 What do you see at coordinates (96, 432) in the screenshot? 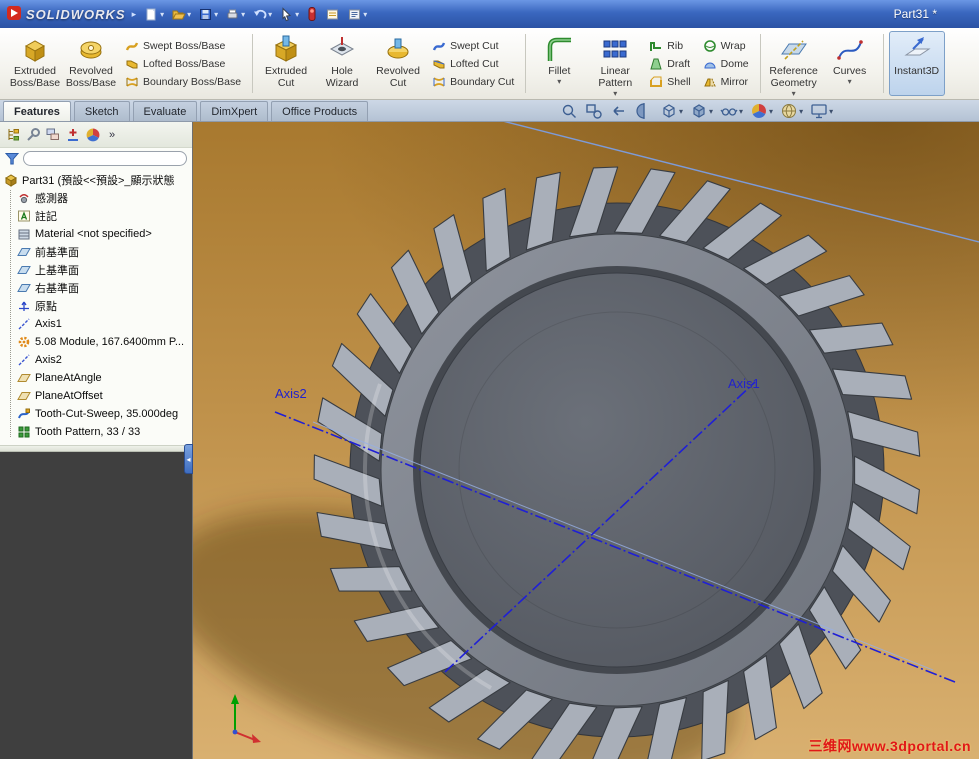
I see `tree-item-tooth-pattern: Tooth Pattern, 33 / 33` at bounding box center [96, 432].